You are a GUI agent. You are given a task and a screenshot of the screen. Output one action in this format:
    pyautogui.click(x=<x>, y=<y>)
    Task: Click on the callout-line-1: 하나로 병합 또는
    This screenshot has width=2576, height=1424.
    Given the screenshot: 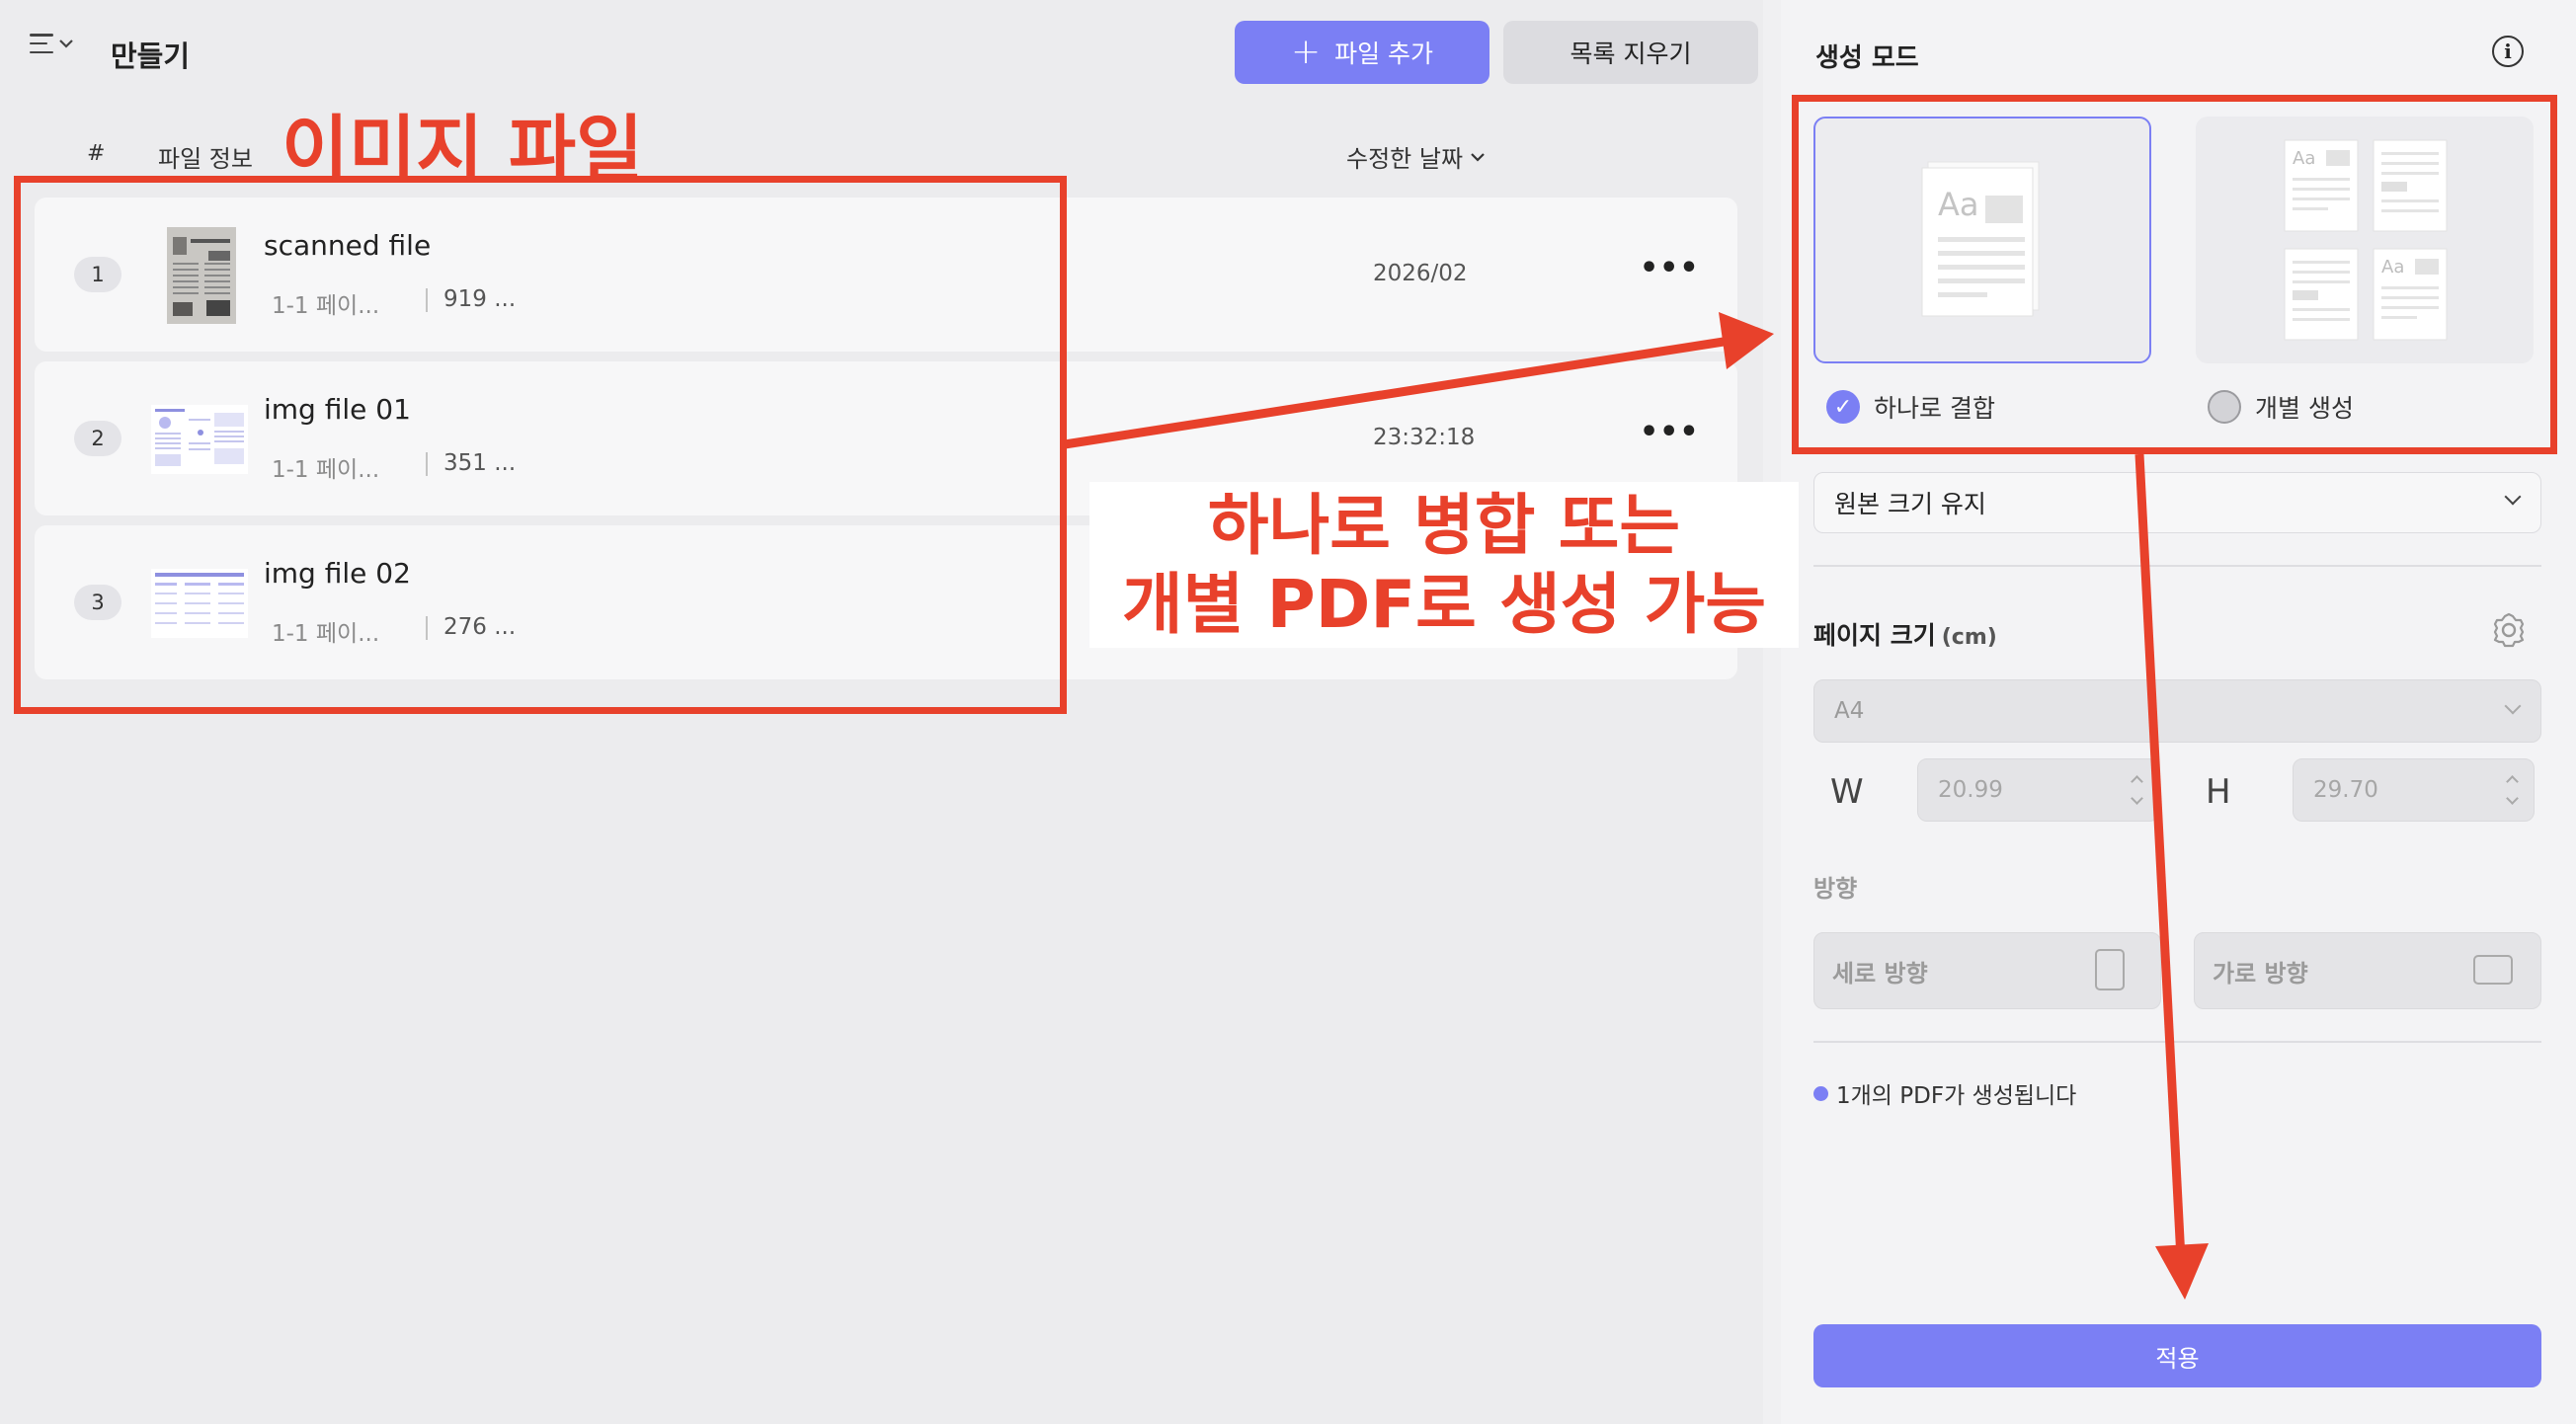 What is the action you would take?
    pyautogui.click(x=1444, y=525)
    